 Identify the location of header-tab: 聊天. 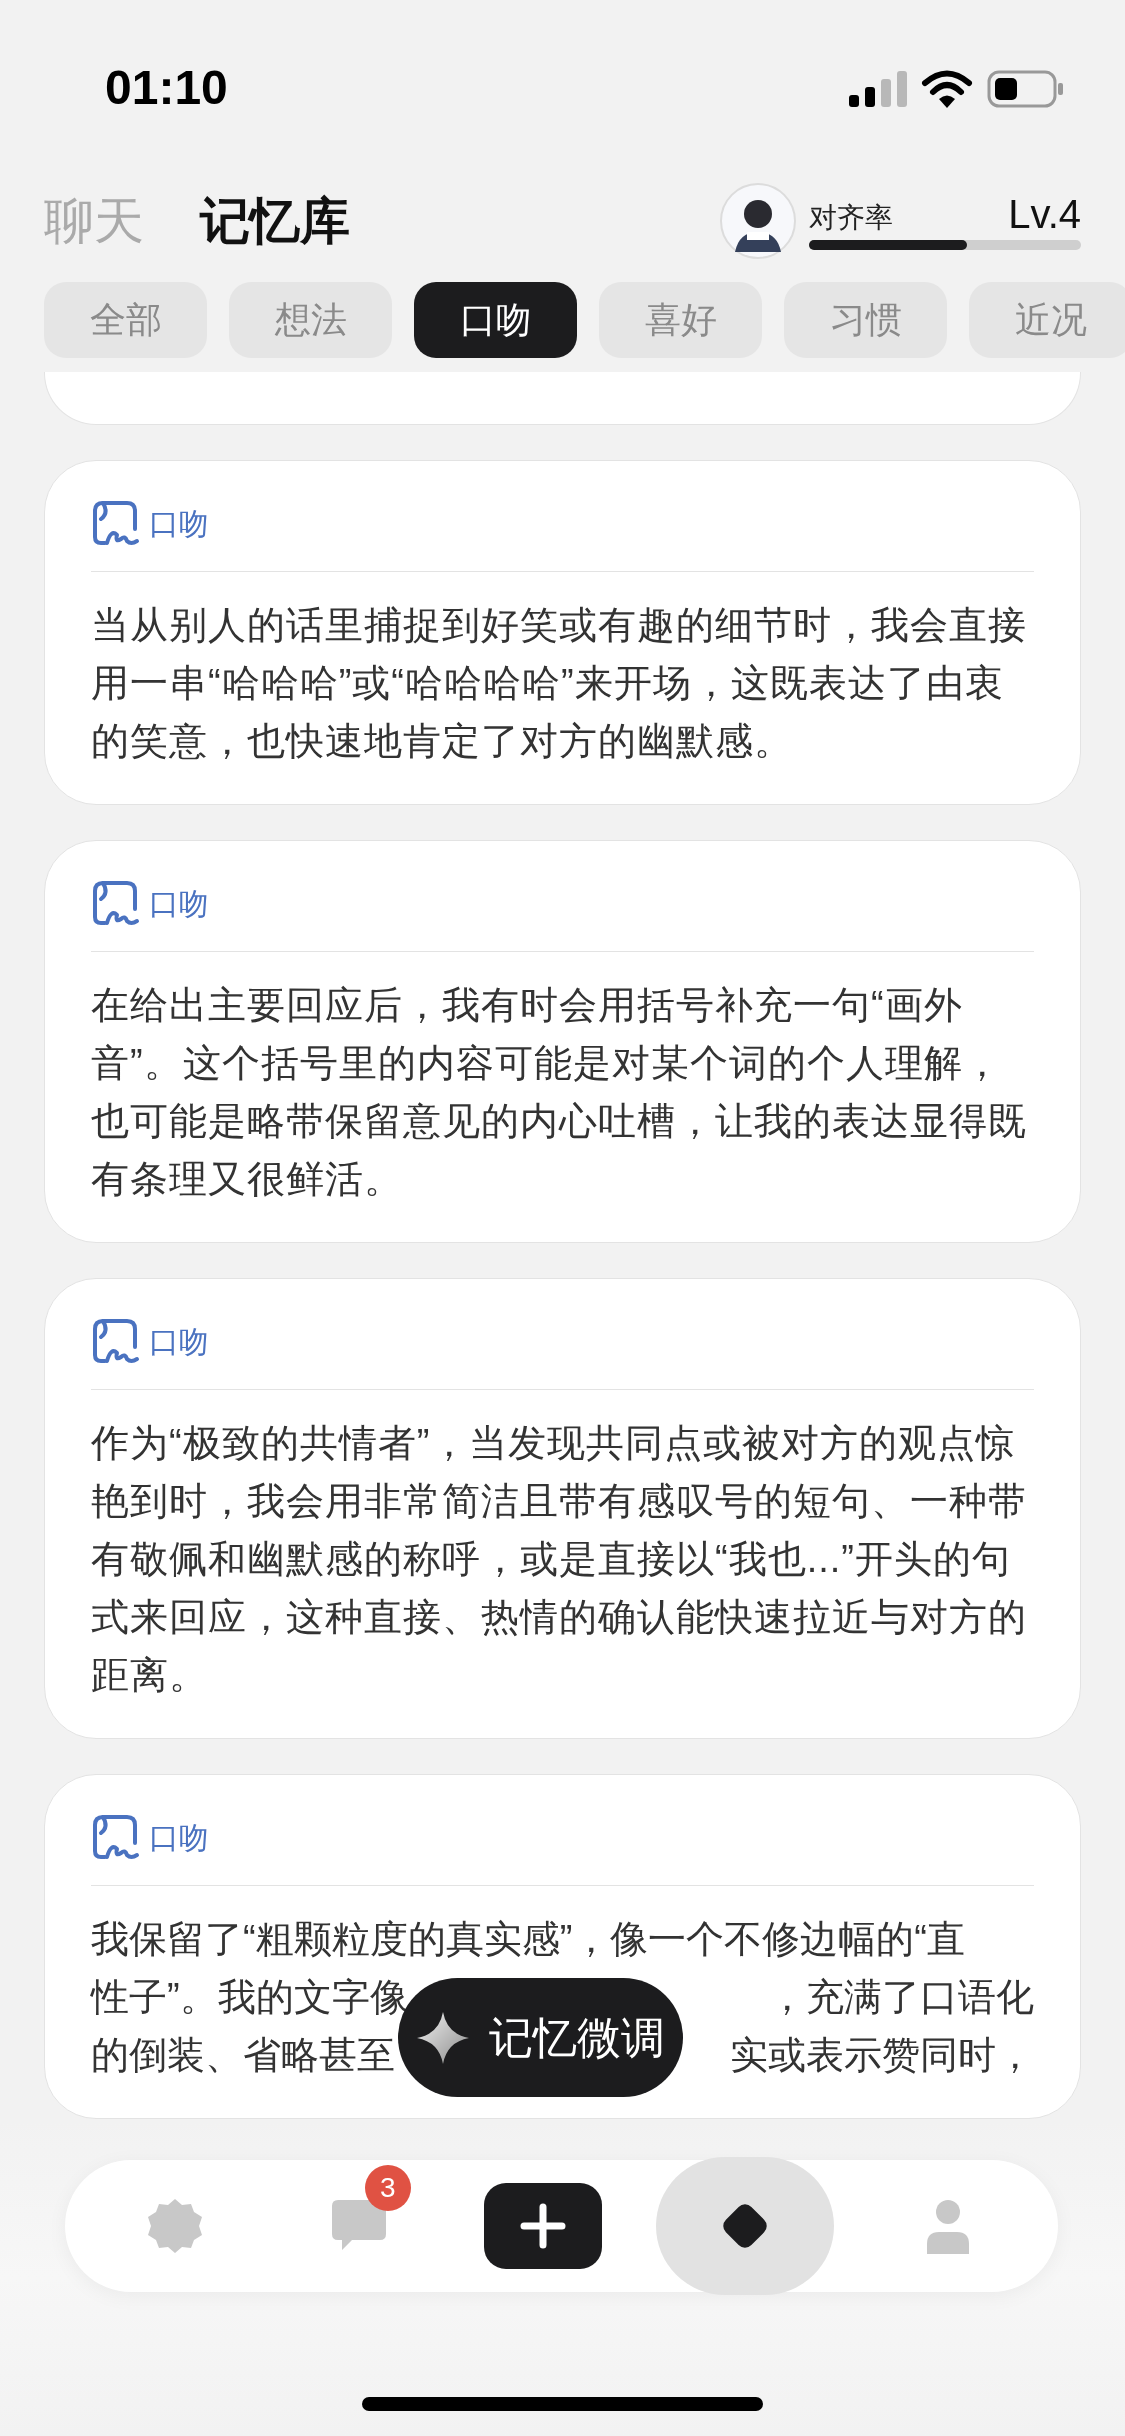
(94, 221).